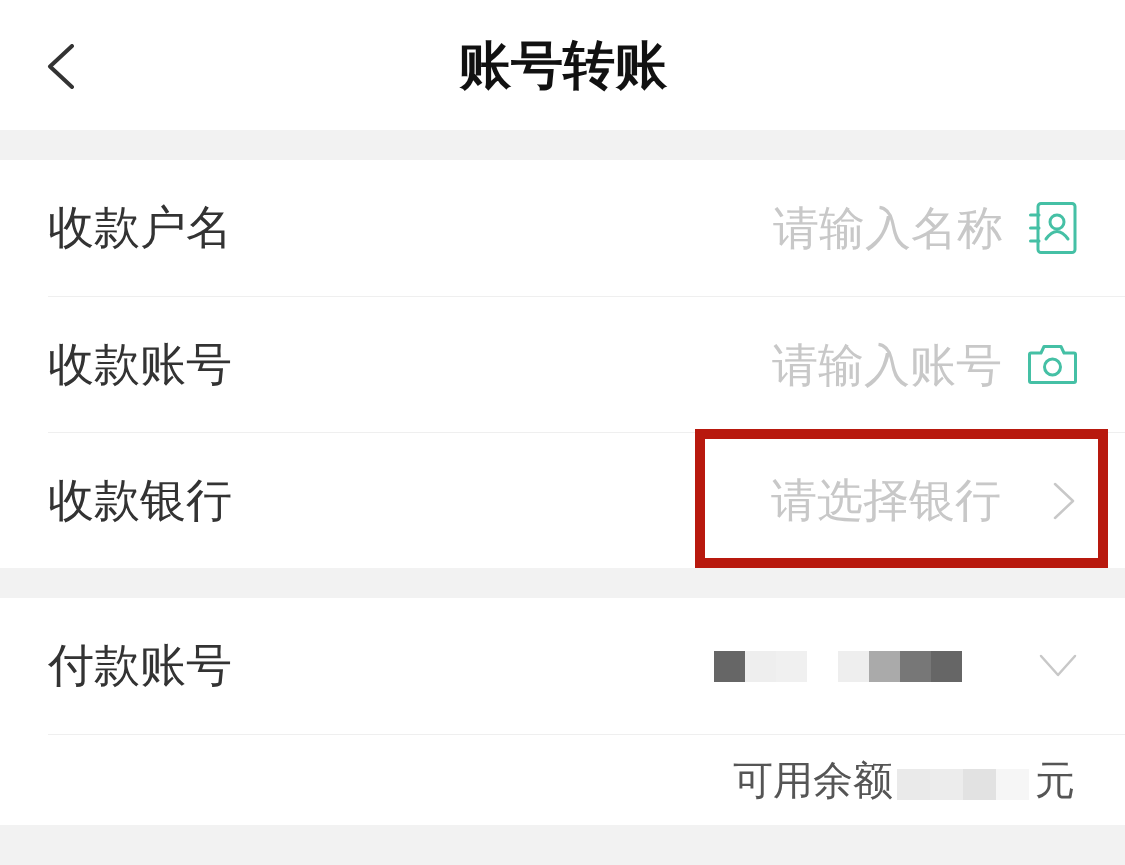 This screenshot has height=865, width=1125. Describe the element at coordinates (140, 500) in the screenshot. I see `field-label: 收款银行` at that location.